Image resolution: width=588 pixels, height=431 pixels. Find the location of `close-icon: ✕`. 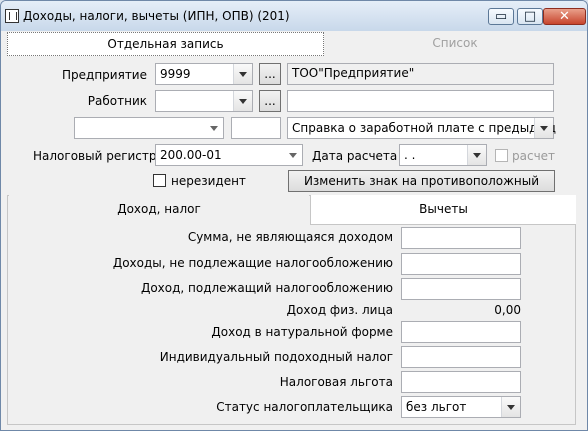

close-icon: ✕ is located at coordinates (564, 16).